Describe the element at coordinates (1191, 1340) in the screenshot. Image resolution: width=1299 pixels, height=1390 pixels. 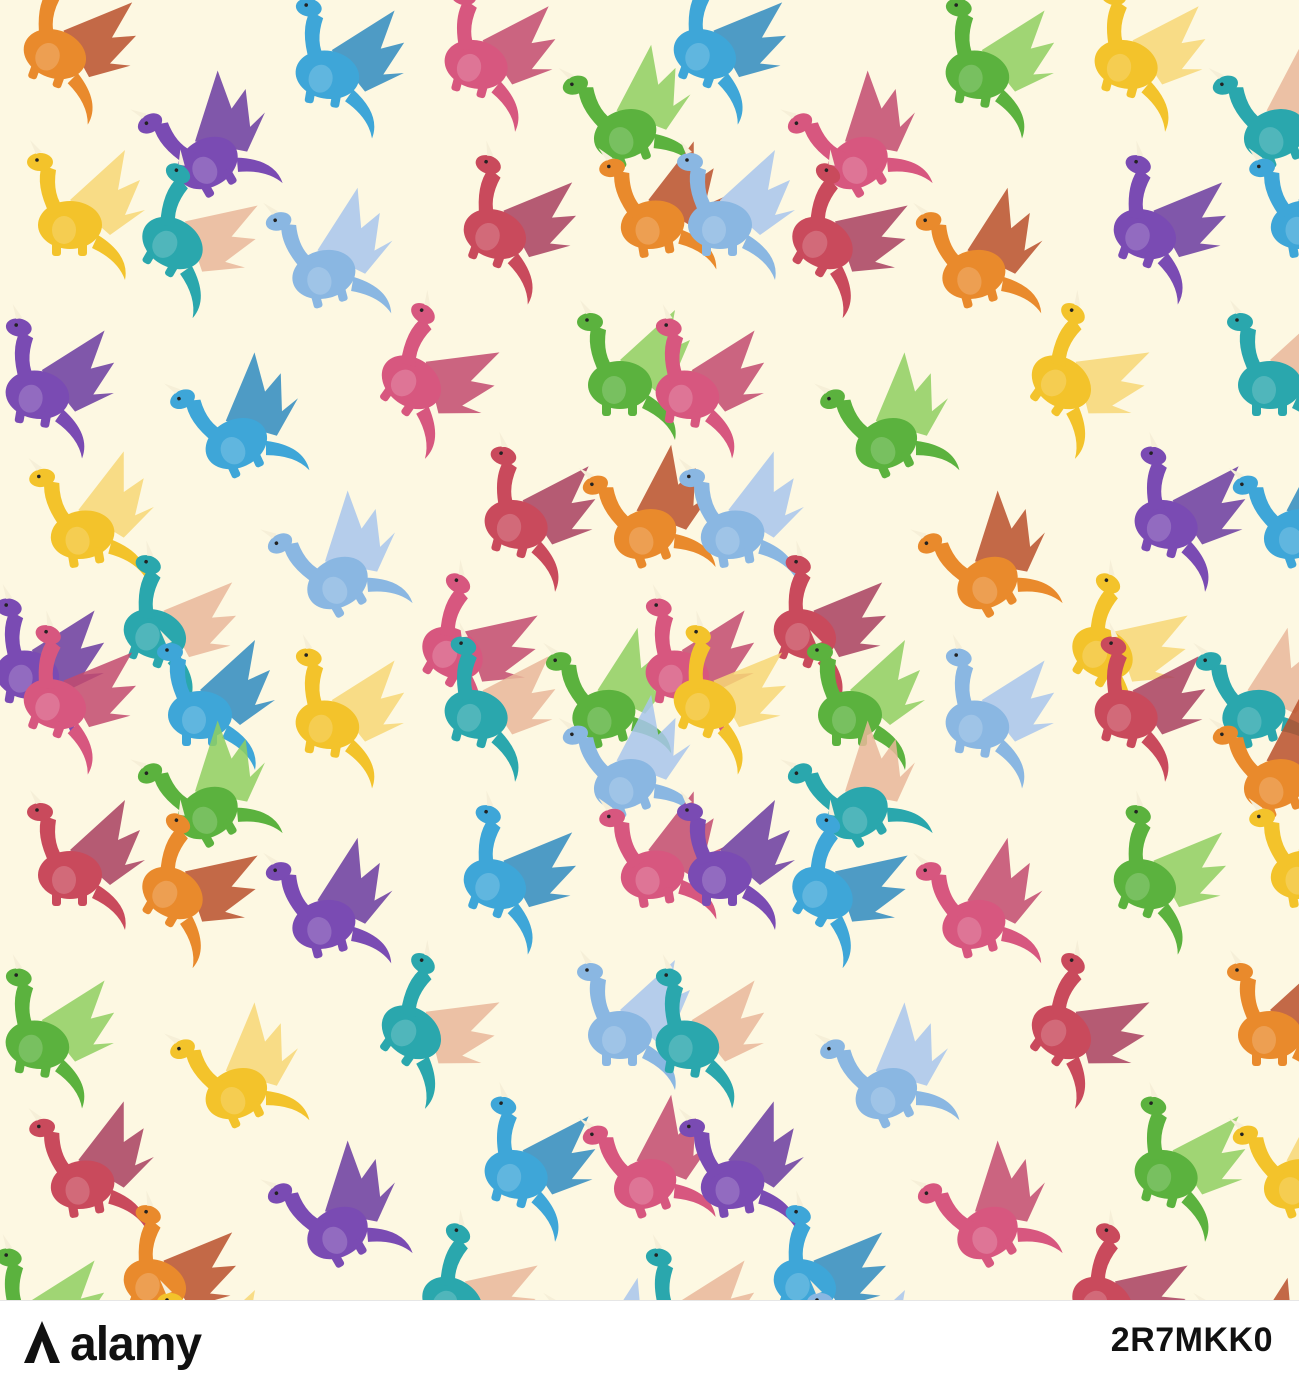
I see `image-id-label: 2R7MKK0` at that location.